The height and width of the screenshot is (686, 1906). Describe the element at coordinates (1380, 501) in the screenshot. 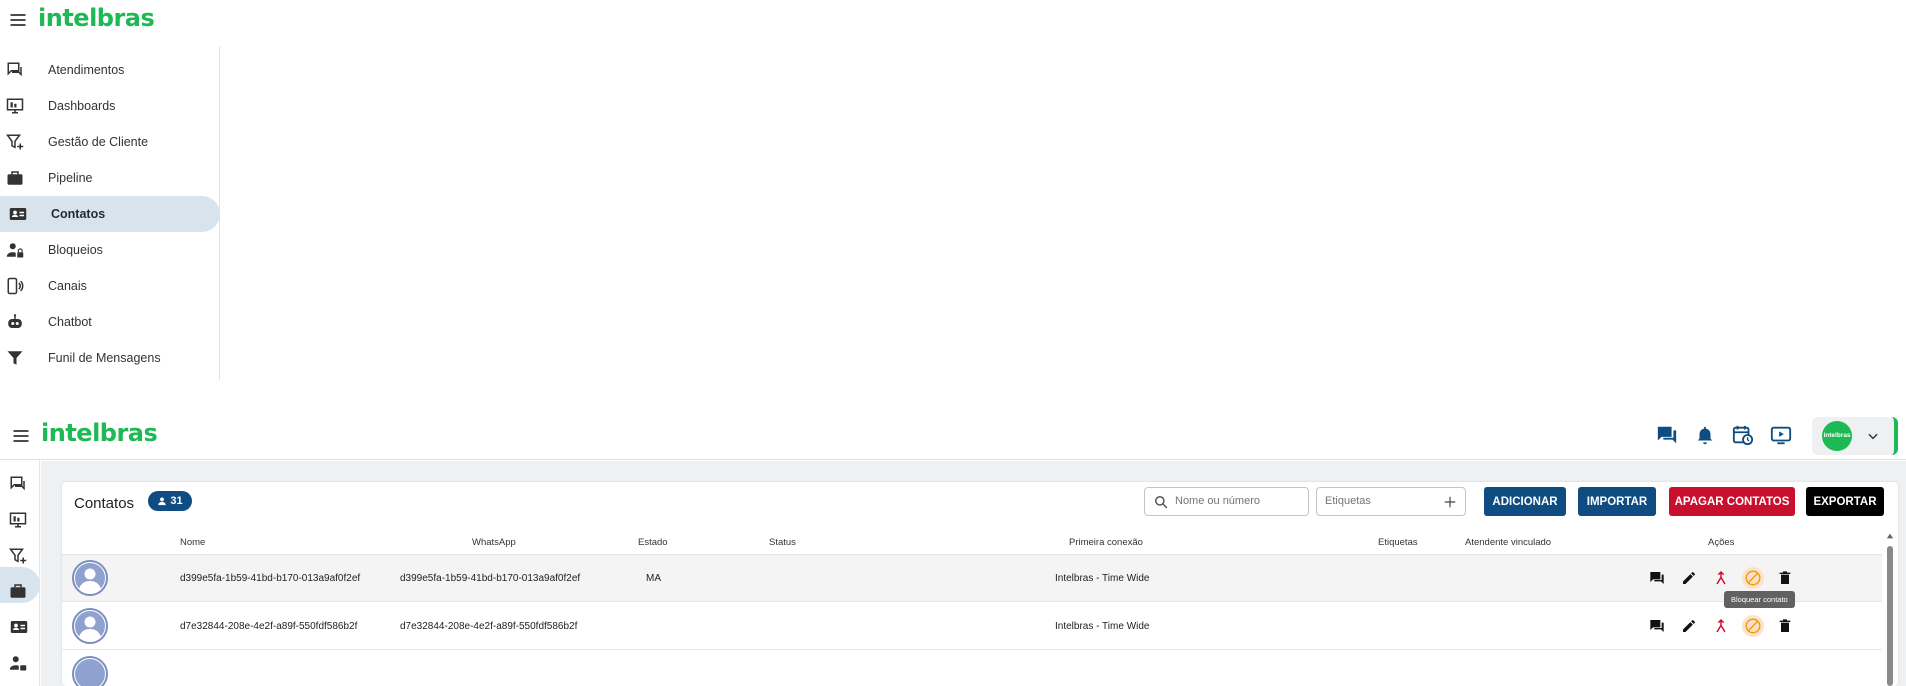

I see `tags-input` at that location.